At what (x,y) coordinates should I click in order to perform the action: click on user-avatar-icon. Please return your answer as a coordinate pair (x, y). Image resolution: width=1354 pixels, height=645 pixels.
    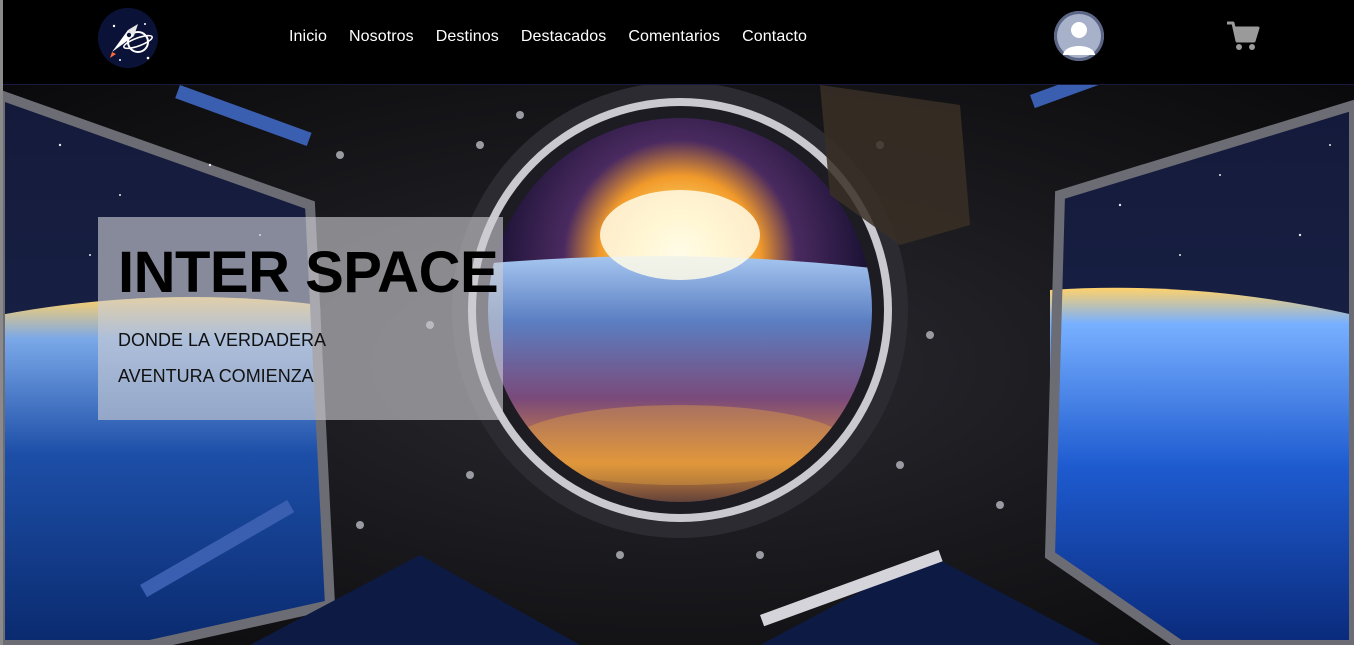
    Looking at the image, I should click on (1079, 36).